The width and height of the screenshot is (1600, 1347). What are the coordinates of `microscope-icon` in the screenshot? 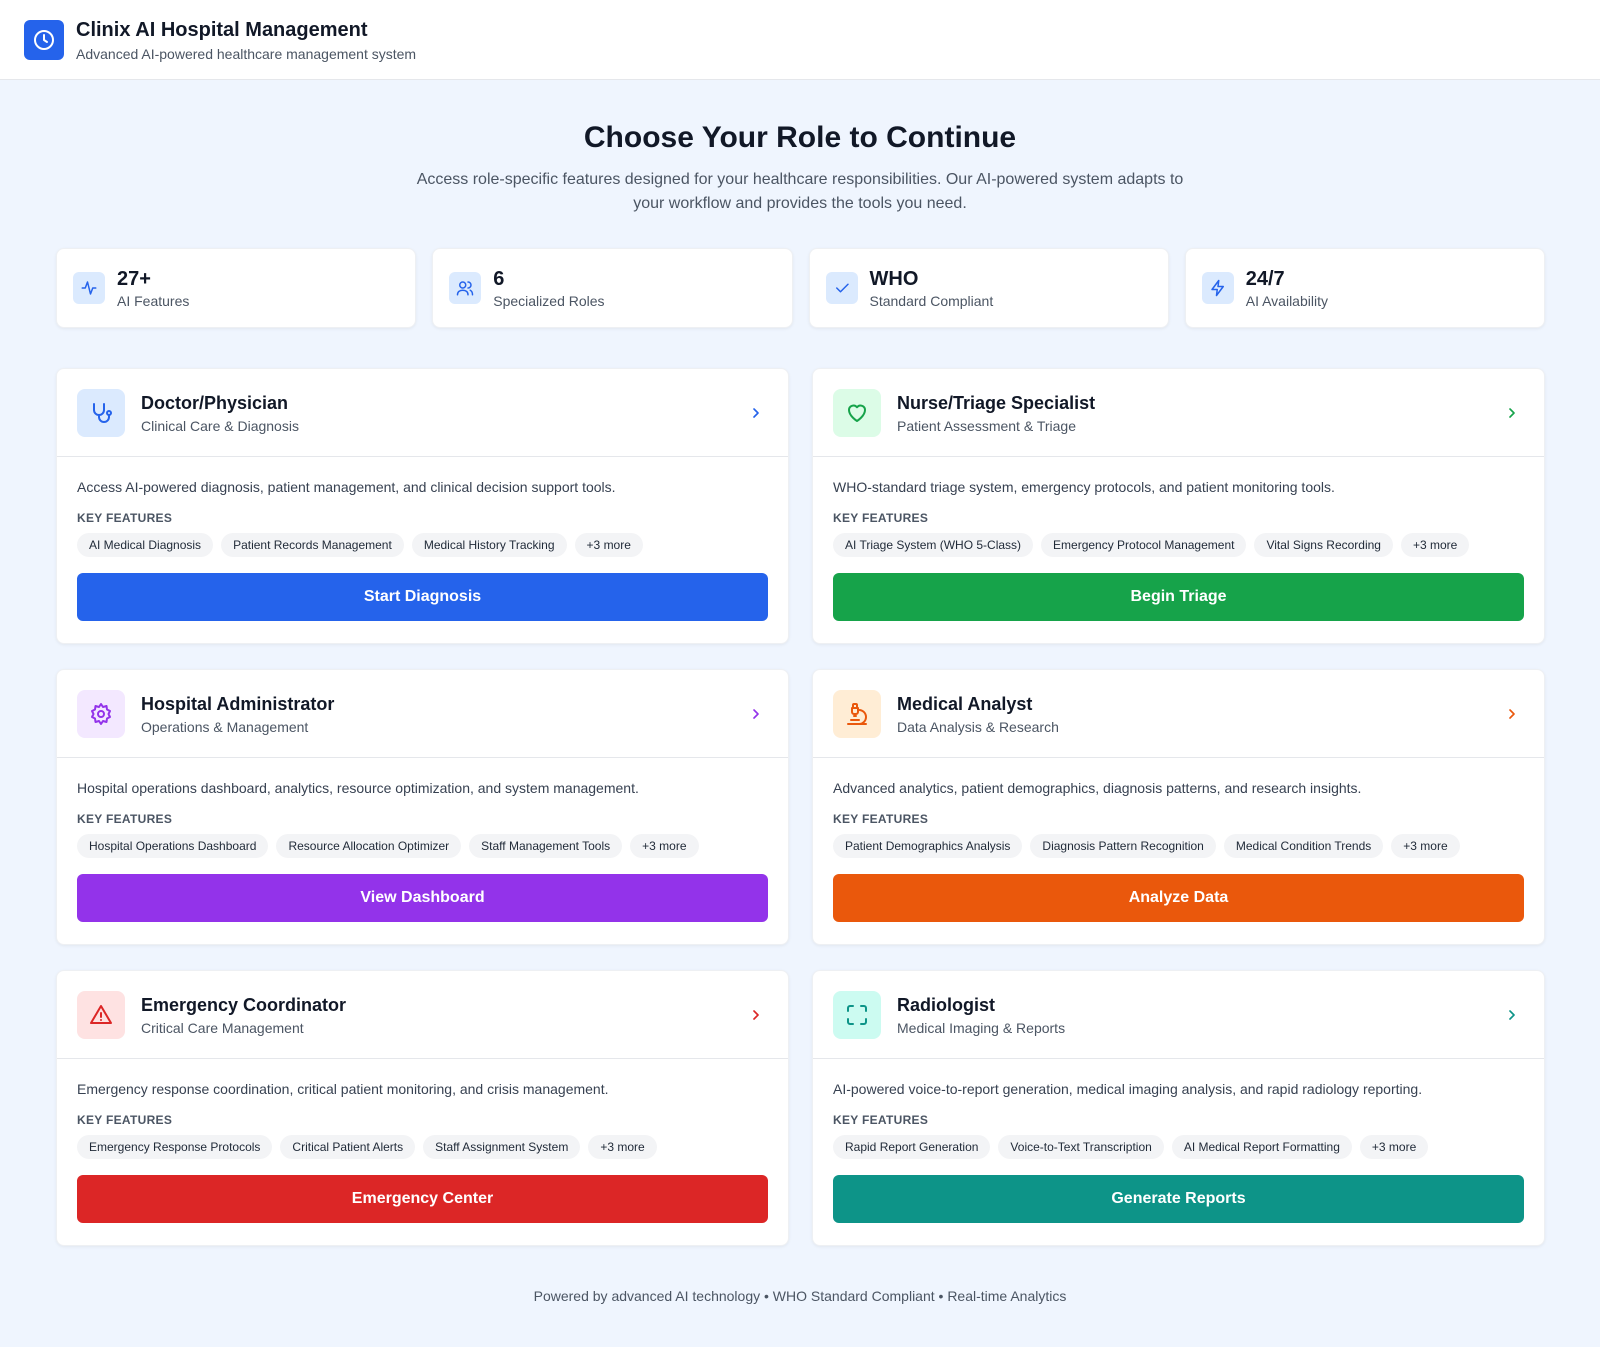 It's located at (857, 713).